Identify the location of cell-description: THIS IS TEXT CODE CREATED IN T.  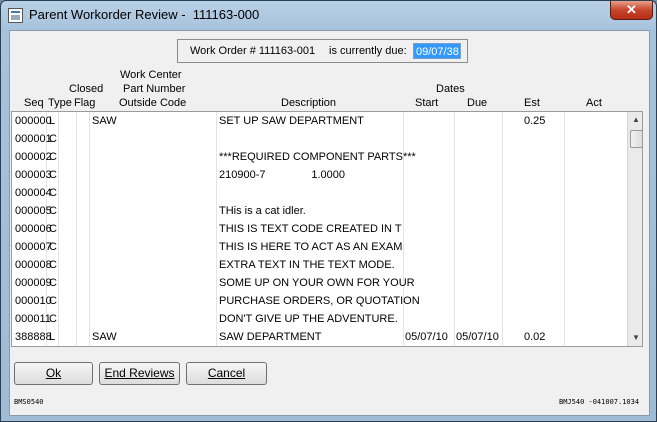
(310, 229).